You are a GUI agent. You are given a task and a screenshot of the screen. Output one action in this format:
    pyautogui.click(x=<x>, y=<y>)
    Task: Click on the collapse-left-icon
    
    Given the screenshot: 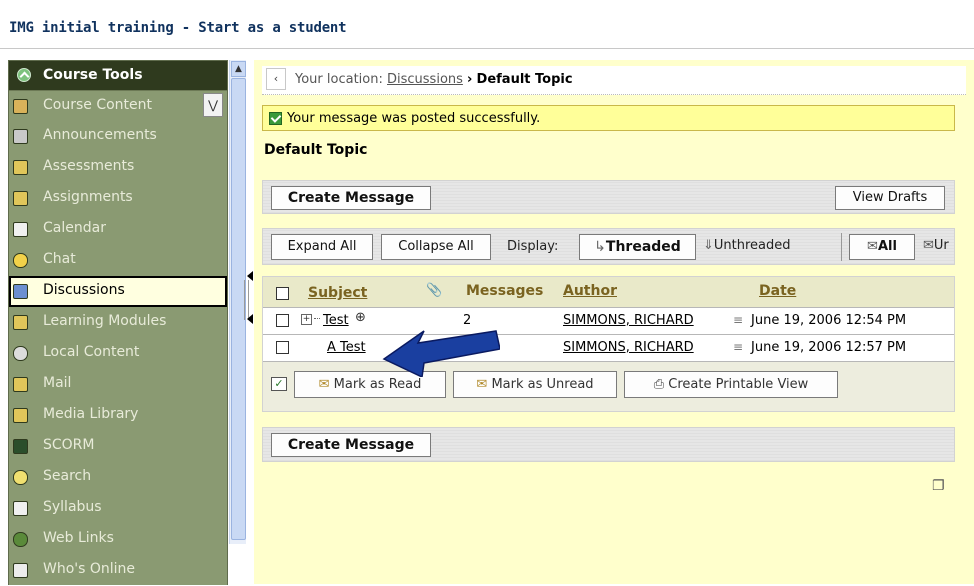 What is the action you would take?
    pyautogui.click(x=250, y=319)
    